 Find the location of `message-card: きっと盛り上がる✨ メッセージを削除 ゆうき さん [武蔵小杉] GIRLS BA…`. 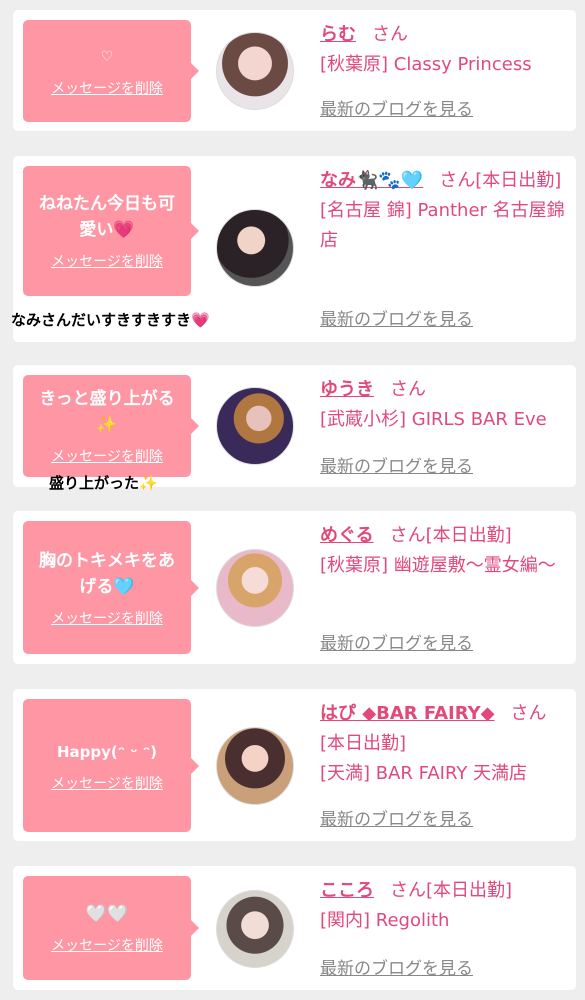

message-card: きっと盛り上がる✨ メッセージを削除 ゆうき さん [武蔵小杉] GIRLS BA… is located at coordinates (294, 426).